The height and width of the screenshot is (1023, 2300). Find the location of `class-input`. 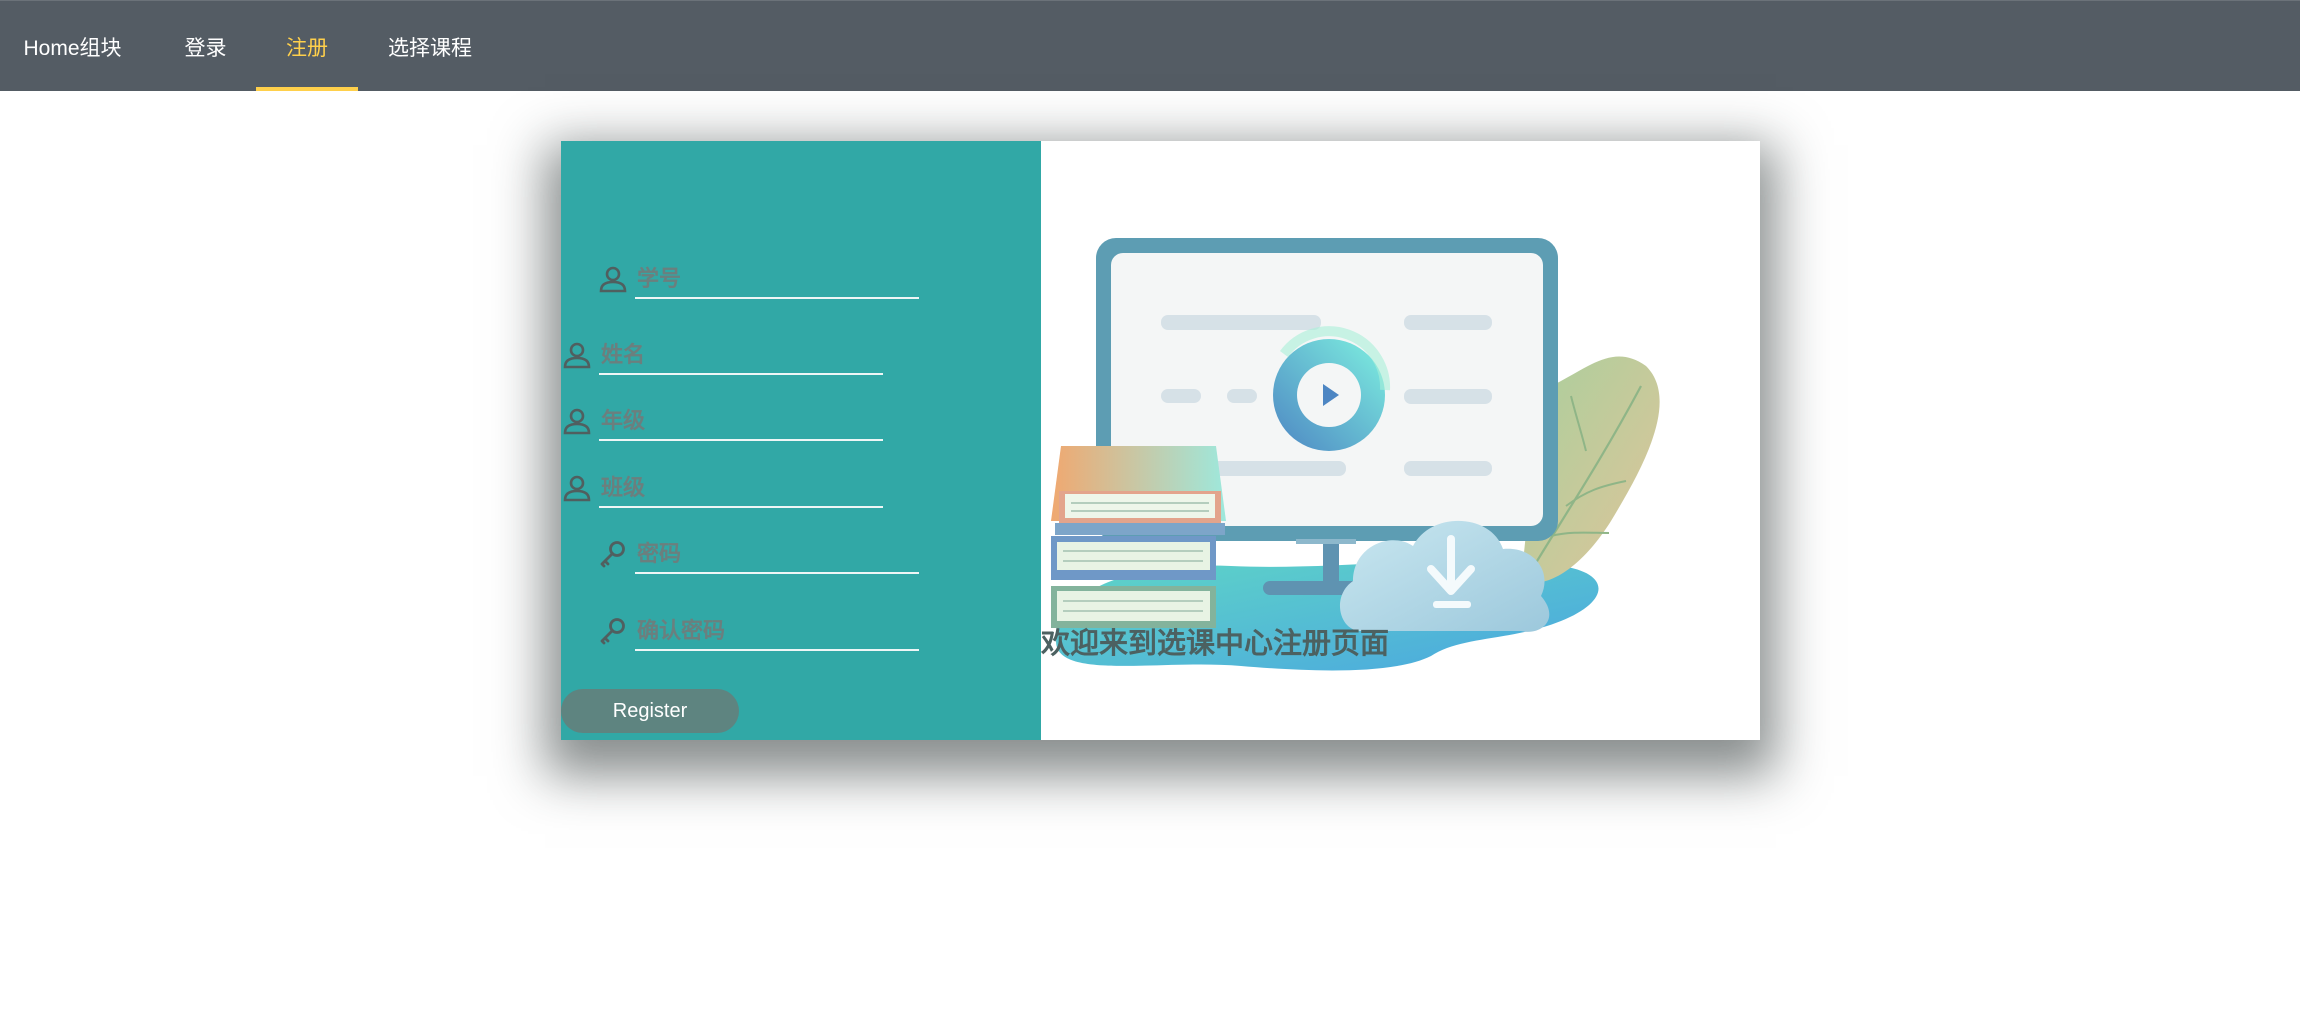

class-input is located at coordinates (741, 489).